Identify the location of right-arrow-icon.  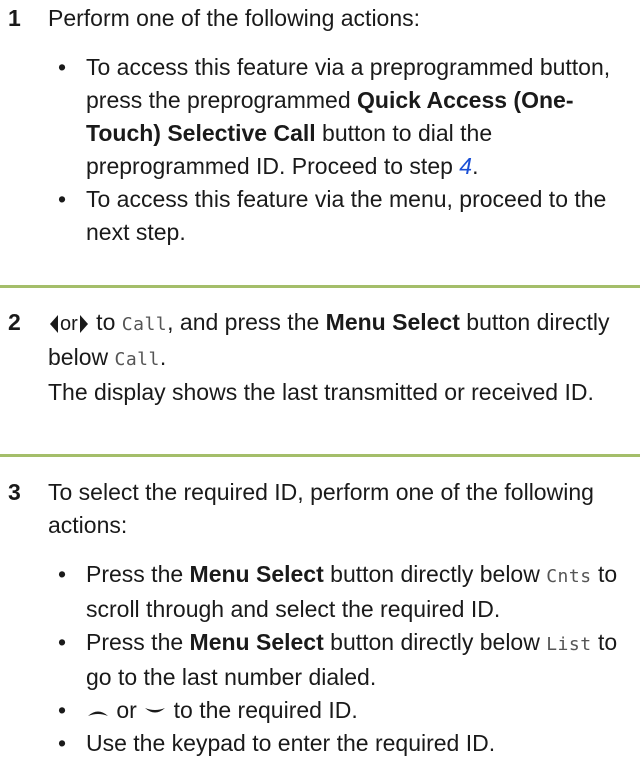
(83, 323).